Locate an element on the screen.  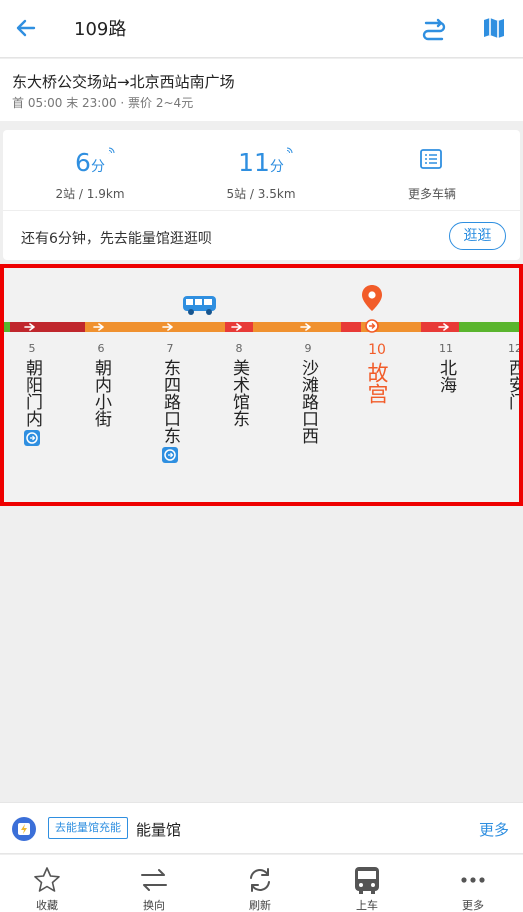
stop-name: 朝内小街 is located at coordinates (101, 393).